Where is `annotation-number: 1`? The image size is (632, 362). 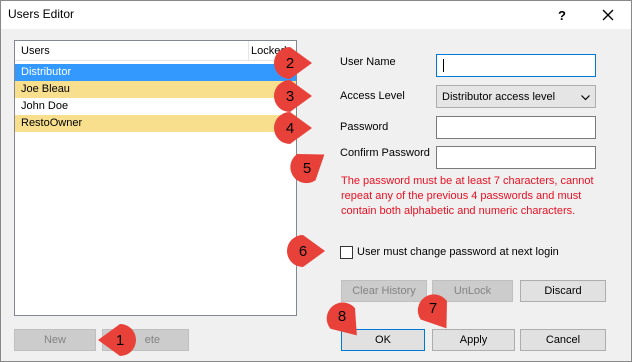 annotation-number: 1 is located at coordinates (120, 340).